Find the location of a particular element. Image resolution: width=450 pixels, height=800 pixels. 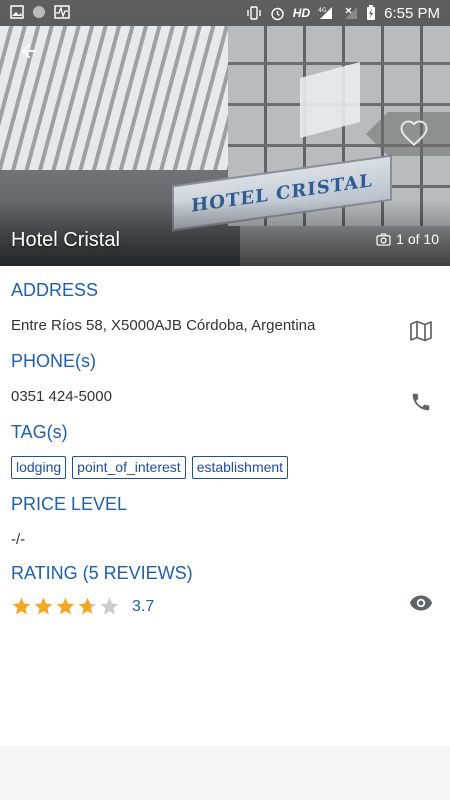

phone-heading: PHONE(s) is located at coordinates (53, 361).